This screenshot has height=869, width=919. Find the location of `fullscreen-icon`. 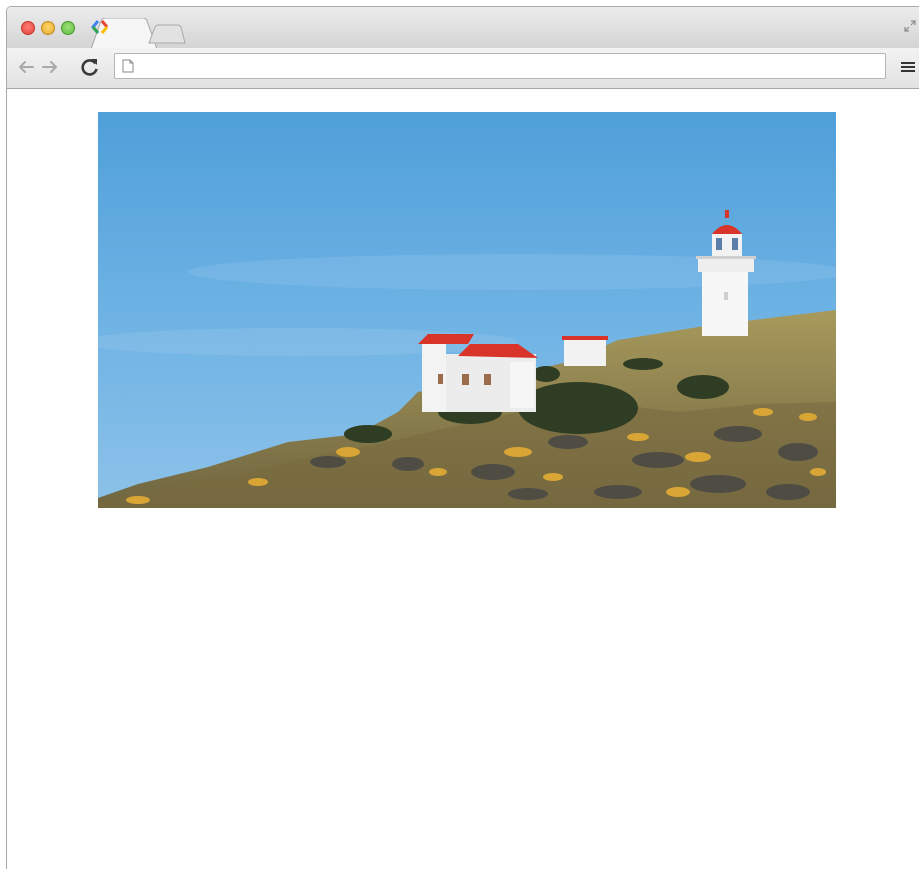

fullscreen-icon is located at coordinates (910, 26).